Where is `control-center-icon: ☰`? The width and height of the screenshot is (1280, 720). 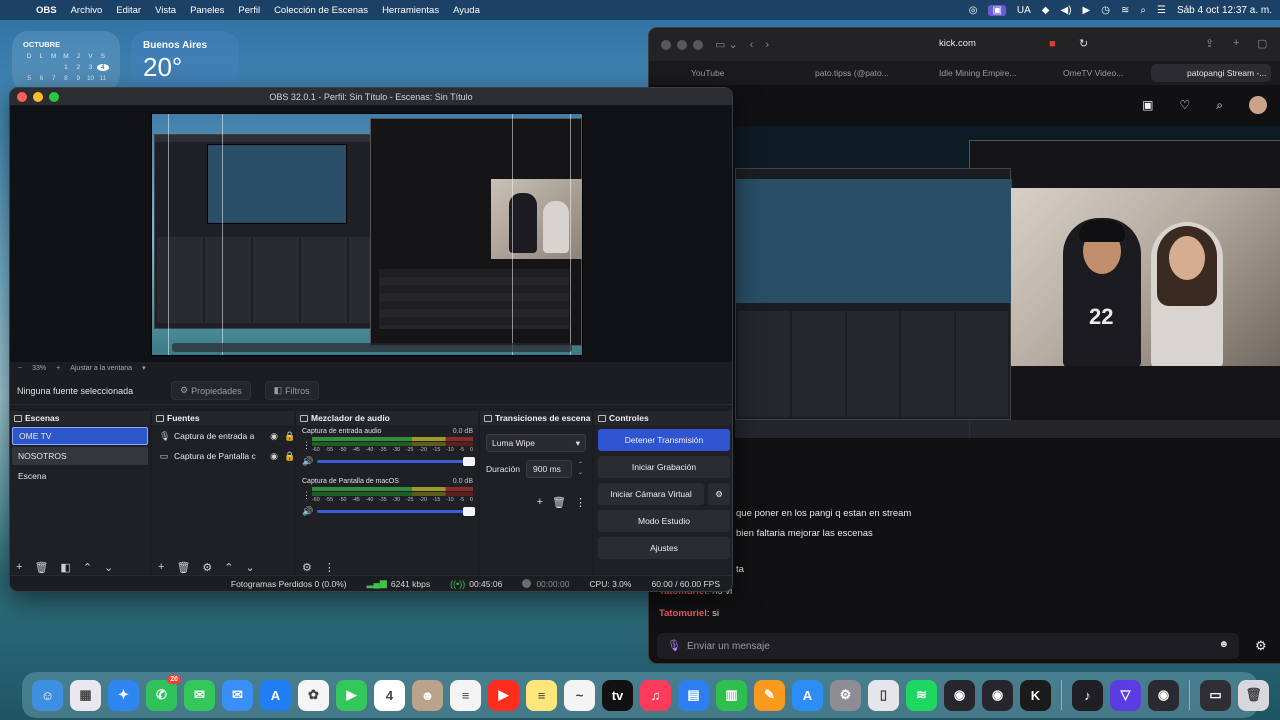 control-center-icon: ☰ is located at coordinates (1161, 10).